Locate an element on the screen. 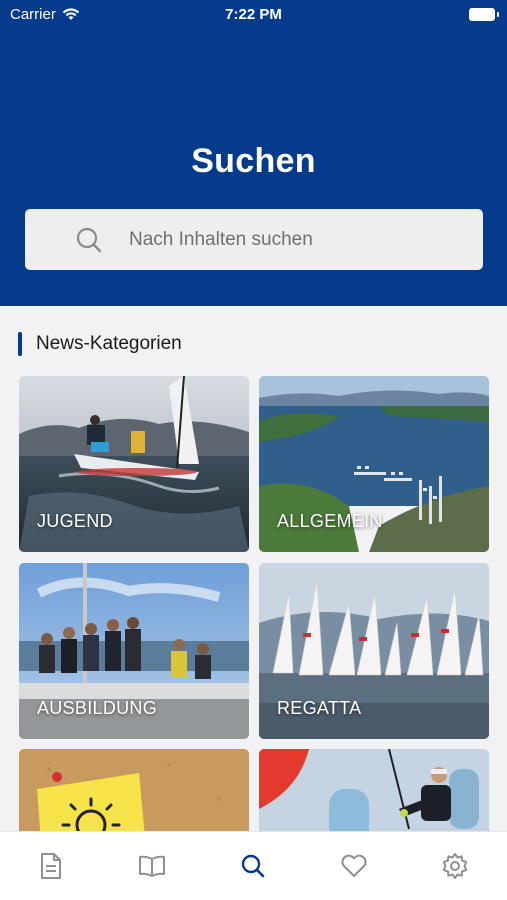  category-tile-jugend: JUGEND is located at coordinates (134, 464).